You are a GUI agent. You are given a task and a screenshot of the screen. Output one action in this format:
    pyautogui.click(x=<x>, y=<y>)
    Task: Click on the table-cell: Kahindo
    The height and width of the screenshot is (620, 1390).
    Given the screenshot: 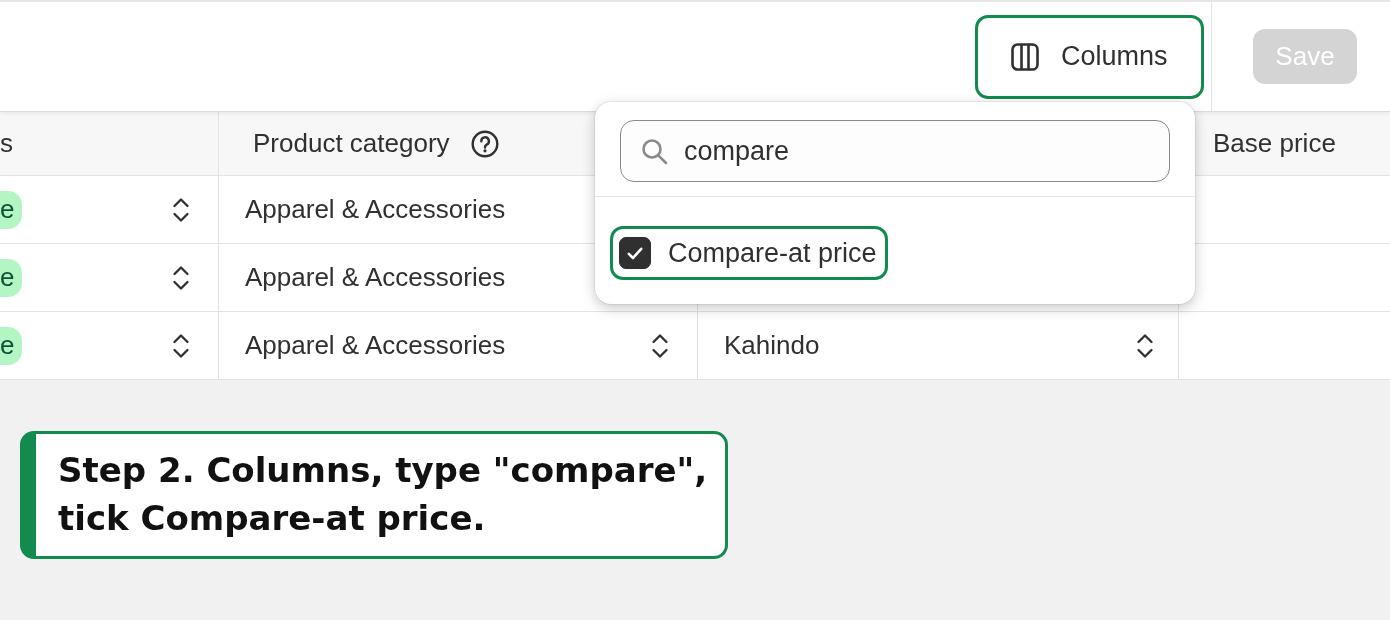 What is the action you would take?
    pyautogui.click(x=772, y=345)
    